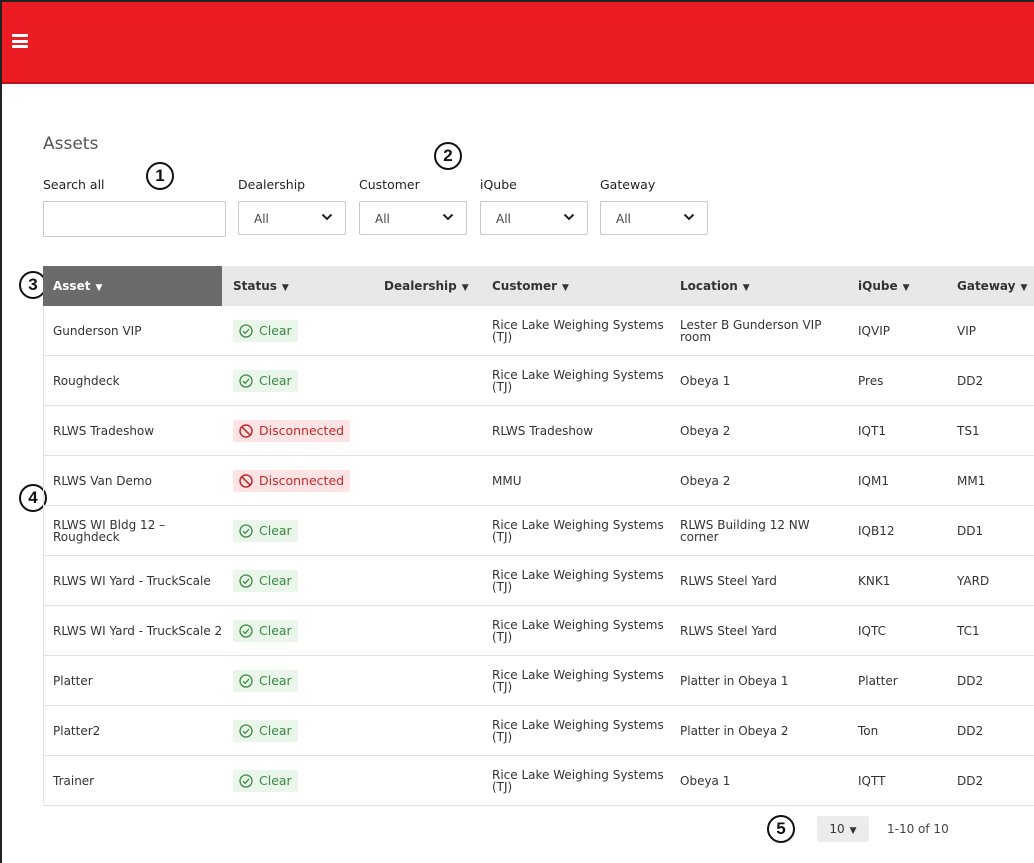 The width and height of the screenshot is (1034, 863). What do you see at coordinates (762, 480) in the screenshot?
I see `cell-location: Obeya 2` at bounding box center [762, 480].